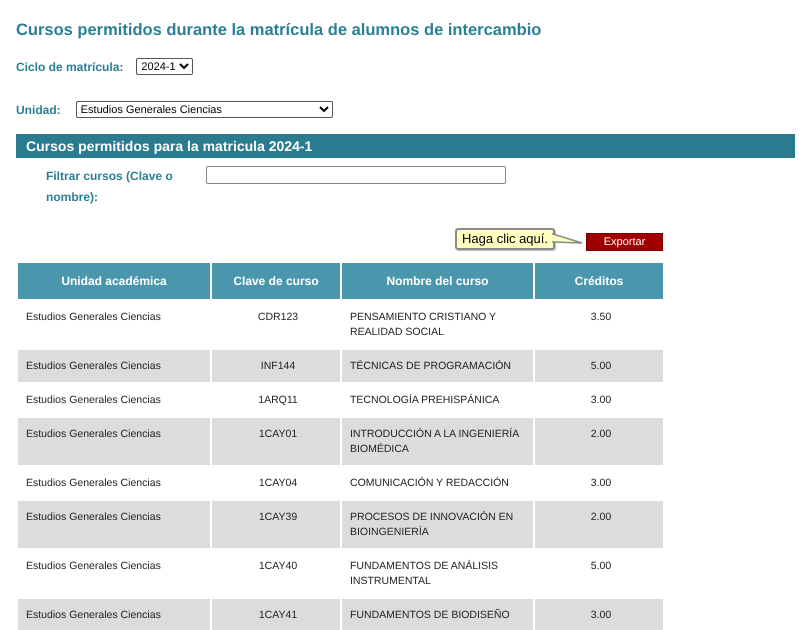 This screenshot has width=799, height=630. Describe the element at coordinates (437, 441) in the screenshot. I see `table-cell: INTRODUCCIÓN A LA INGENIERÍA BIOMÉDICA` at that location.